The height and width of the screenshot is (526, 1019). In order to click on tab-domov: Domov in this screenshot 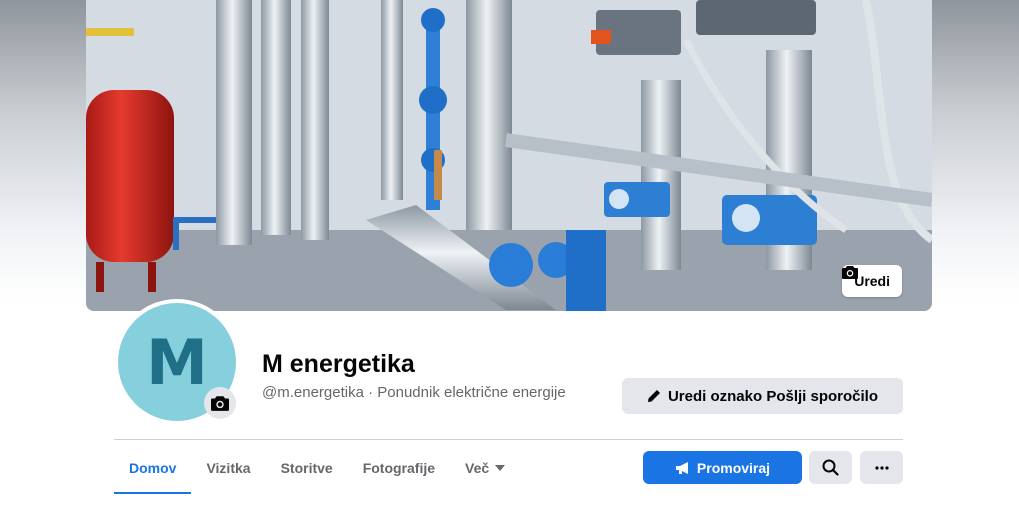, I will do `click(153, 468)`.